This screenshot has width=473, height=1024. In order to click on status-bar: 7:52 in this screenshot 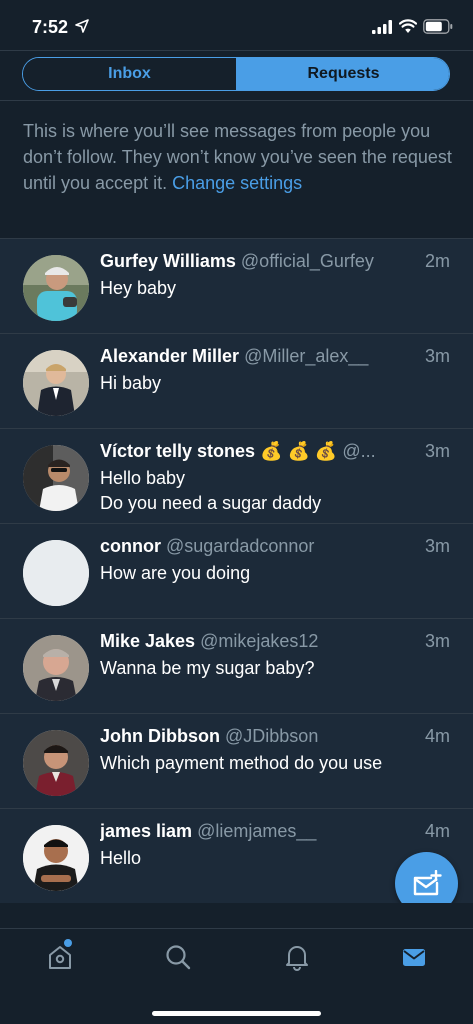, I will do `click(236, 25)`.